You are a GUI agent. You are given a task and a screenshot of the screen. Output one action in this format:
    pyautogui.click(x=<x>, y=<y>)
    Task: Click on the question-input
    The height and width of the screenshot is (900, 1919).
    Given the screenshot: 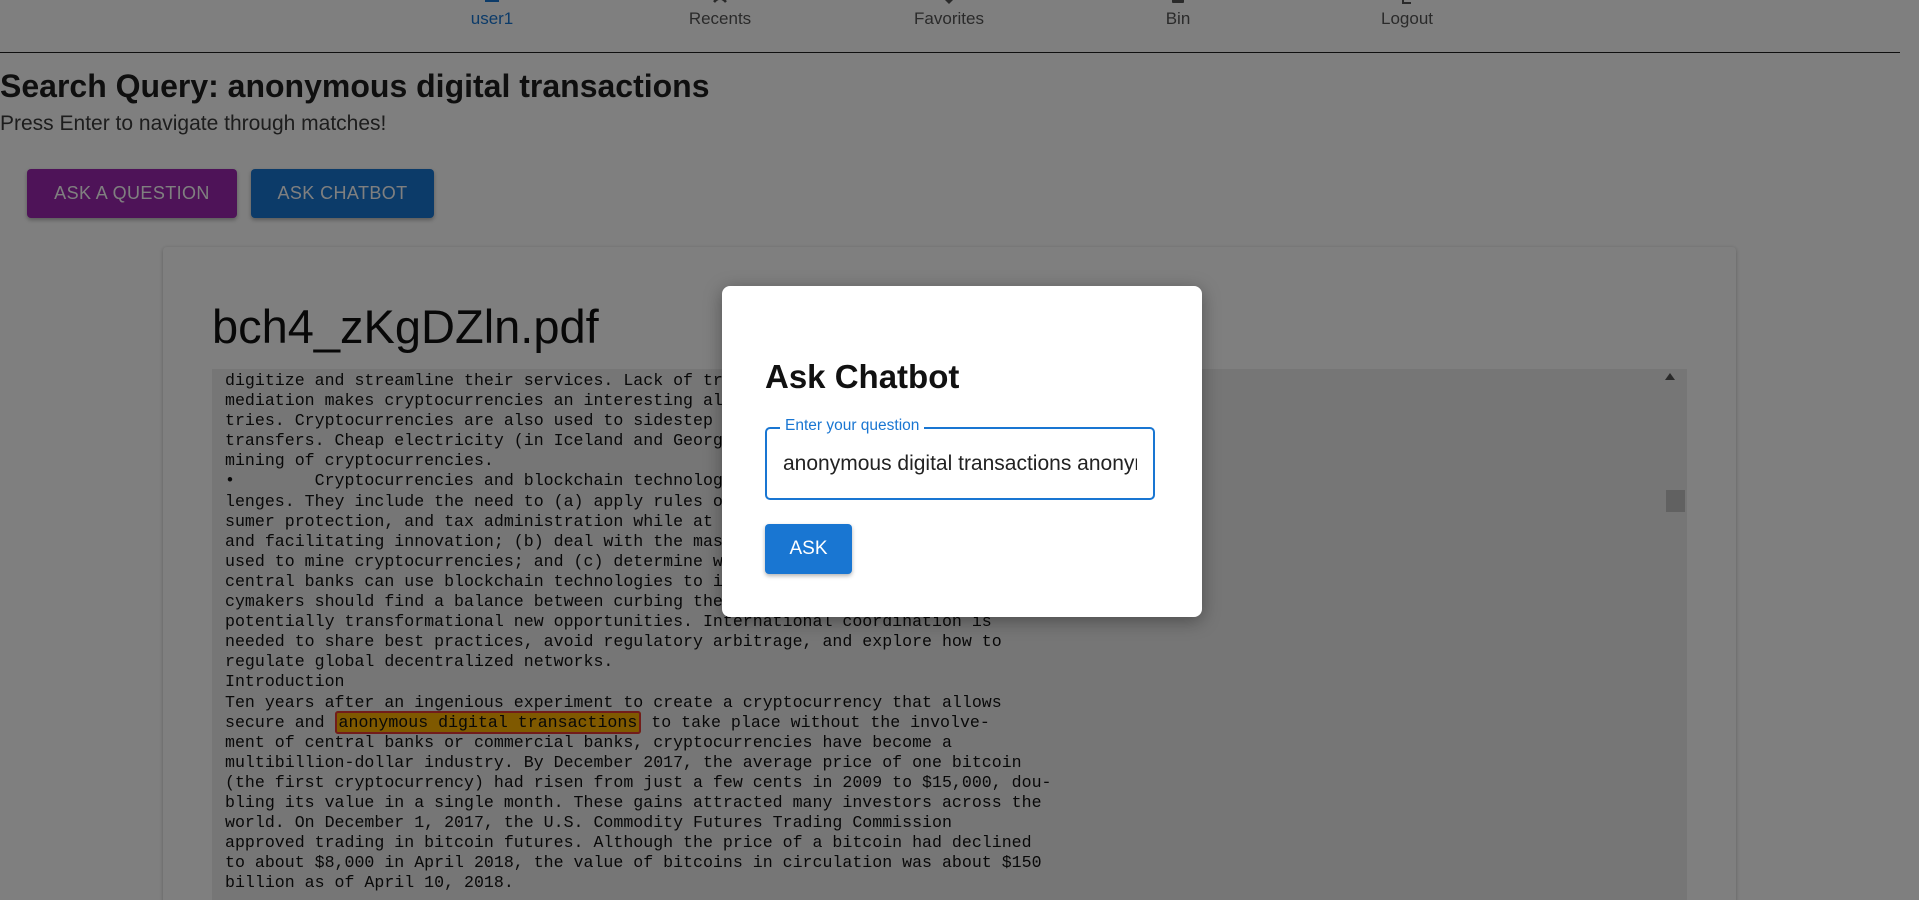 What is the action you would take?
    pyautogui.click(x=960, y=464)
    